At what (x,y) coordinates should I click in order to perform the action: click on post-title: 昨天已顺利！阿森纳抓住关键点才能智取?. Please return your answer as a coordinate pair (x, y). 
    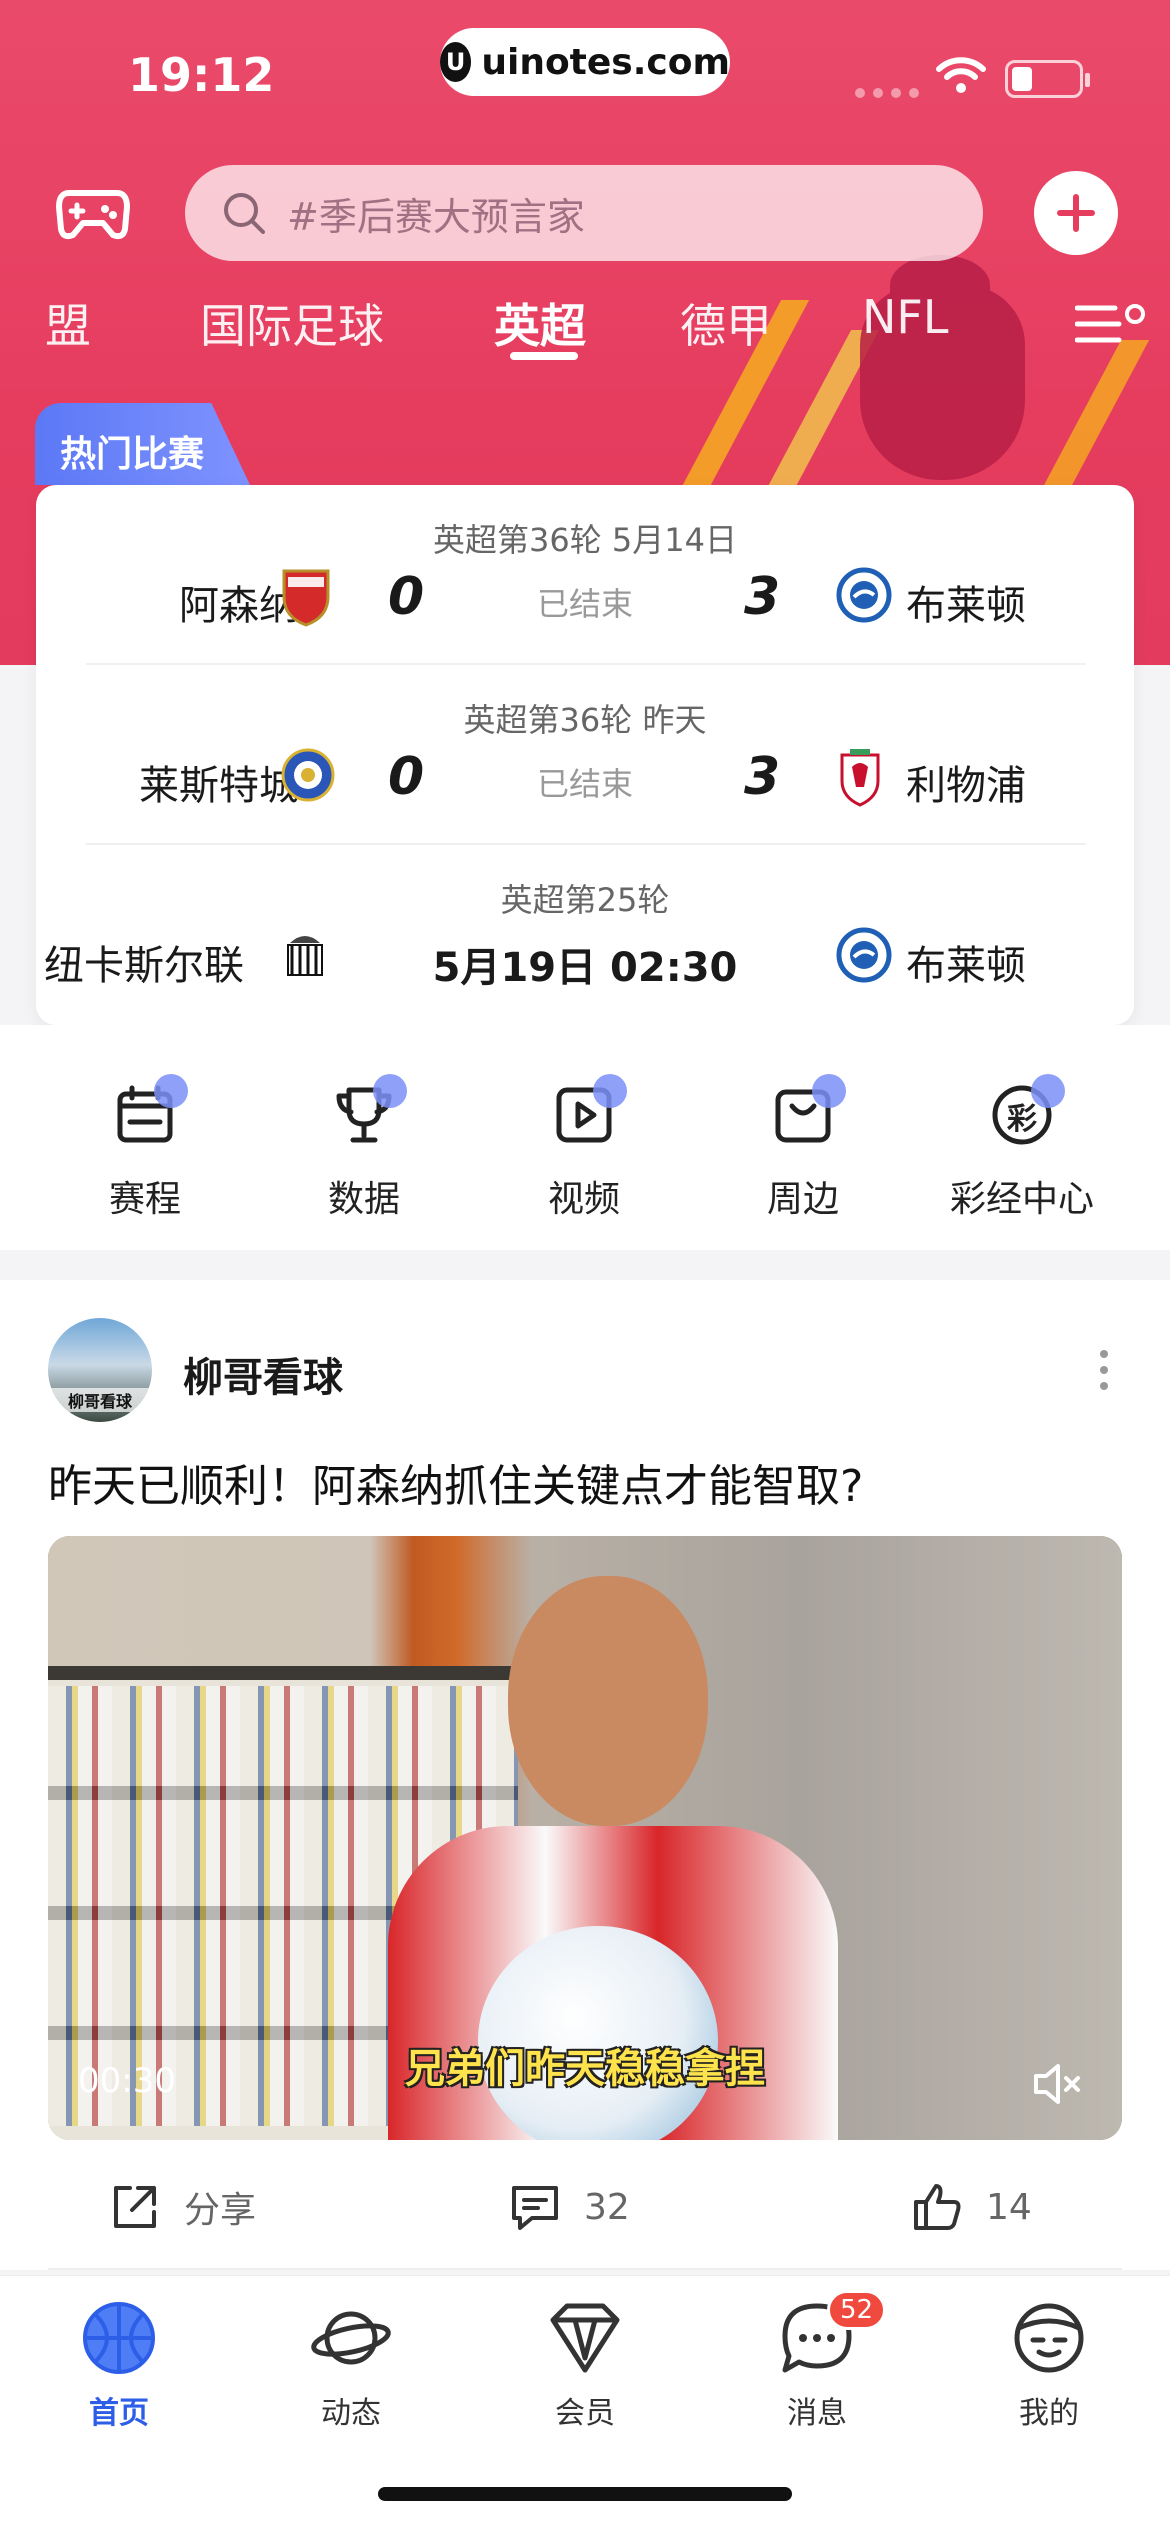
    Looking at the image, I should click on (455, 1482).